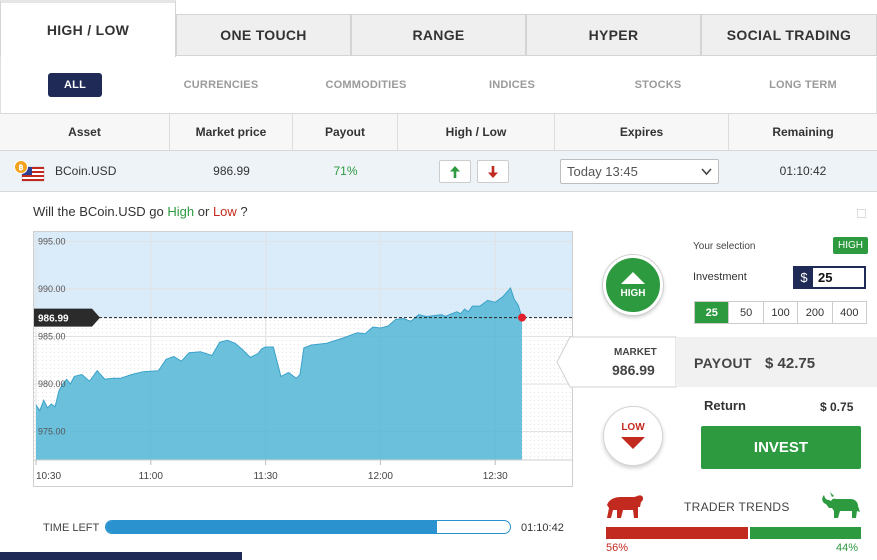 The image size is (877, 560). I want to click on question-low: Low, so click(224, 211).